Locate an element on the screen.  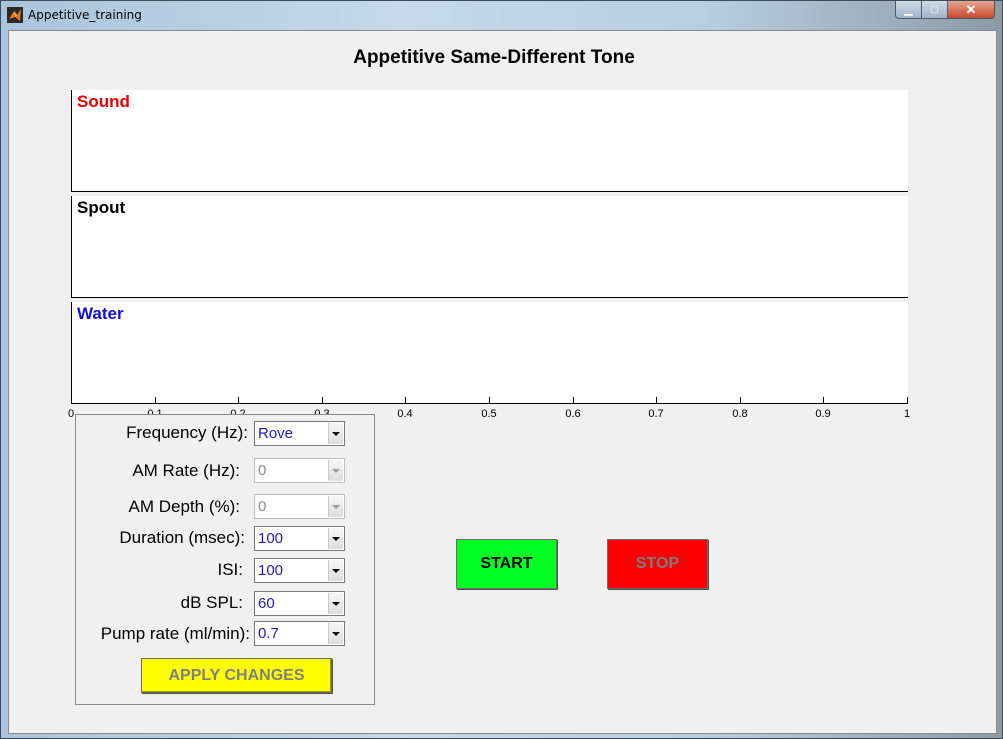
isi-select: 100 is located at coordinates (299, 570).